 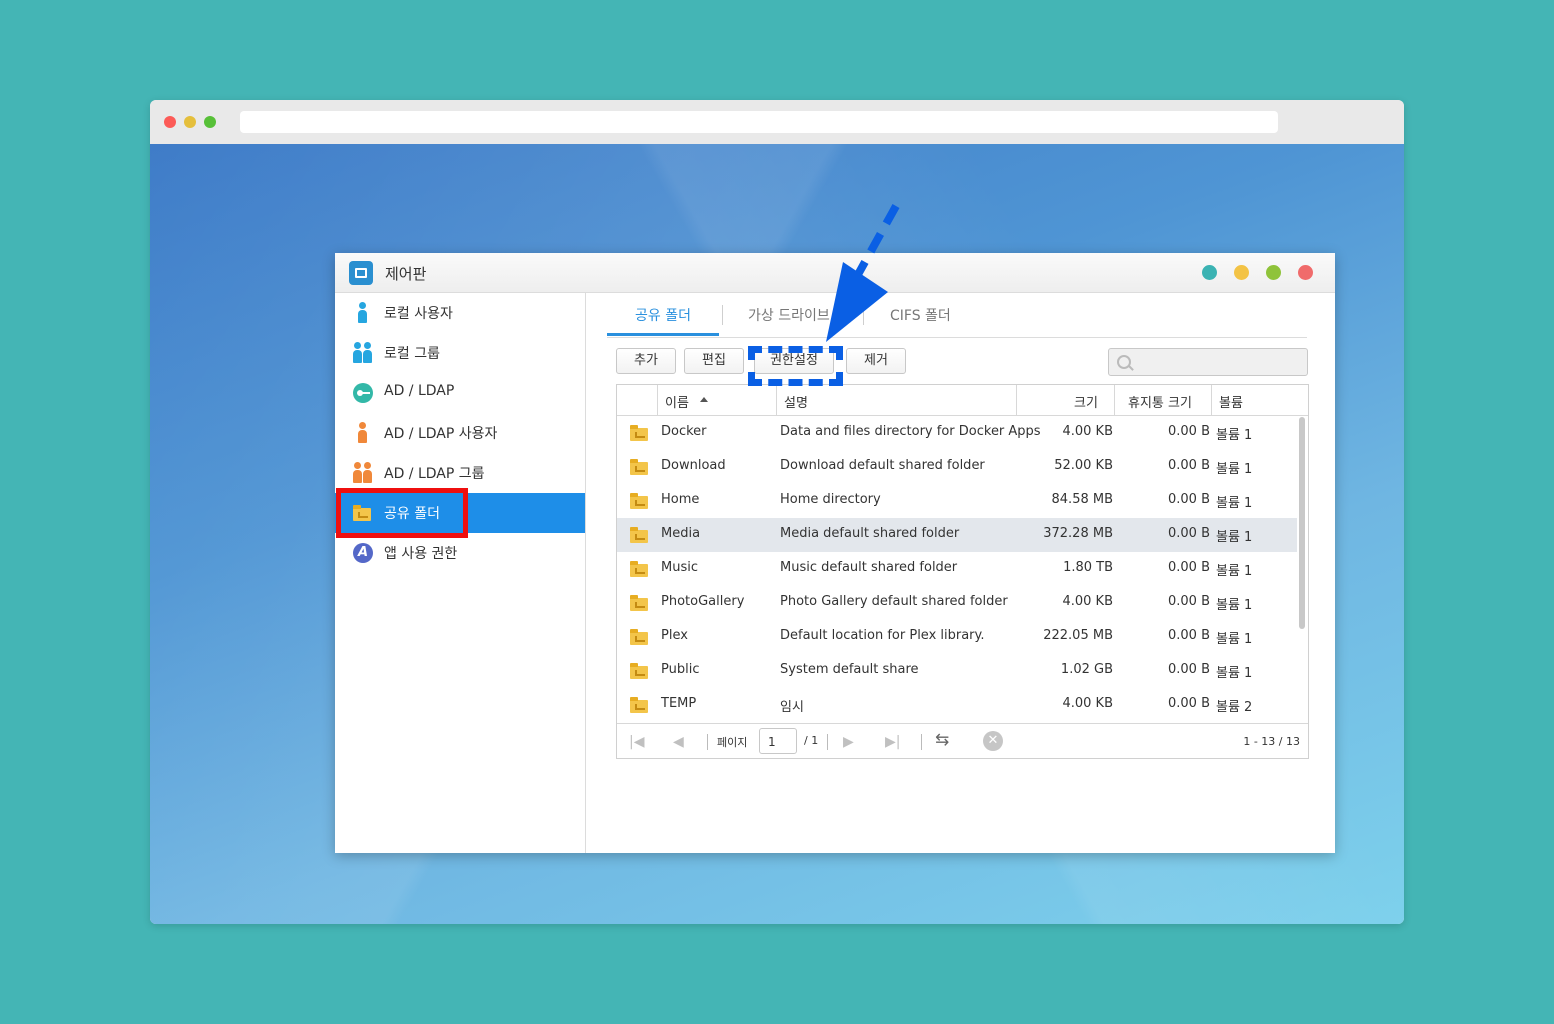 I want to click on arrow-shaft, so click(x=875, y=243).